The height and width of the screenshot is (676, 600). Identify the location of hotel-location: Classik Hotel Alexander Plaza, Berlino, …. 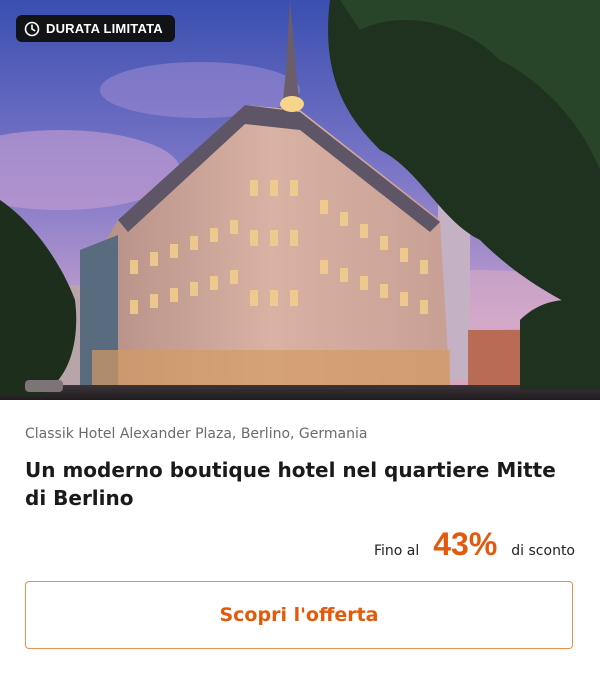
(196, 434).